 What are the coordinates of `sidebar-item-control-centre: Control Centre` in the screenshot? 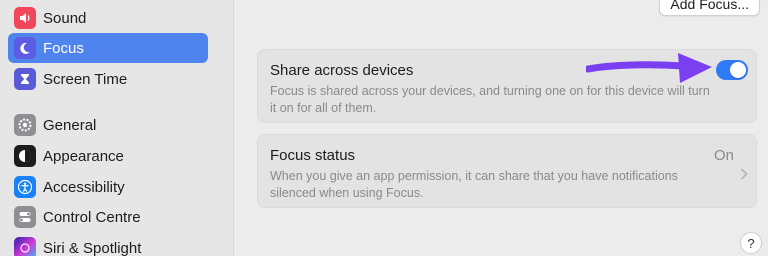 It's located at (108, 217).